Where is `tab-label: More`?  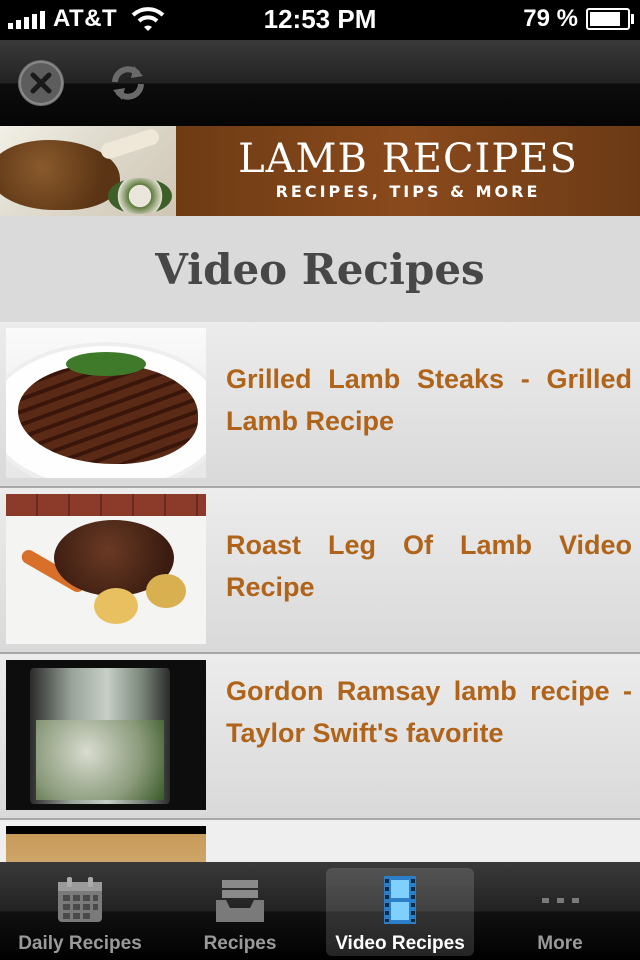
tab-label: More is located at coordinates (560, 943).